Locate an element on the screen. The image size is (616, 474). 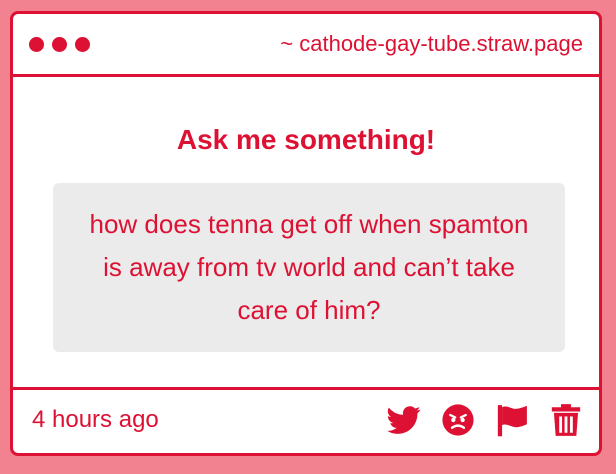
trash-icon is located at coordinates (566, 420).